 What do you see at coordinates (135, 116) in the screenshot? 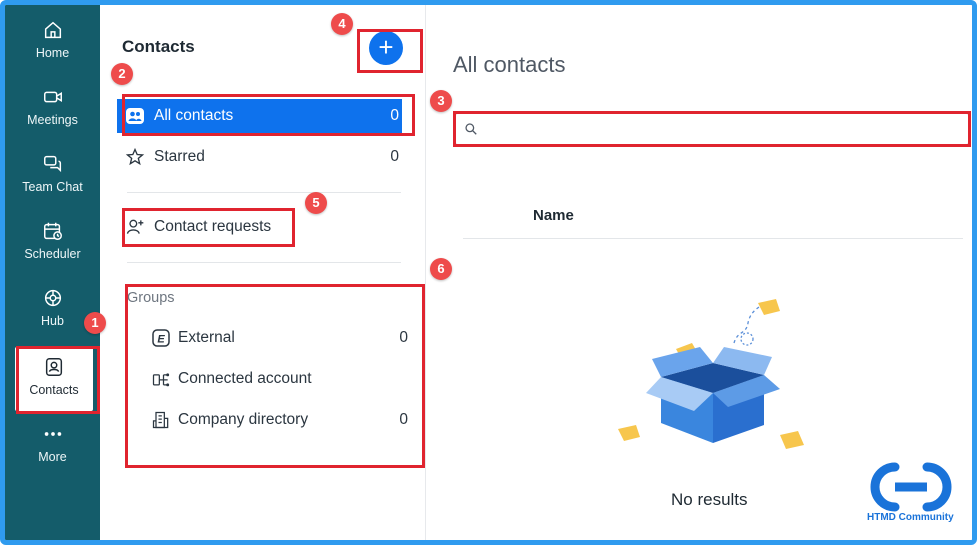
I see `people-group-icon` at bounding box center [135, 116].